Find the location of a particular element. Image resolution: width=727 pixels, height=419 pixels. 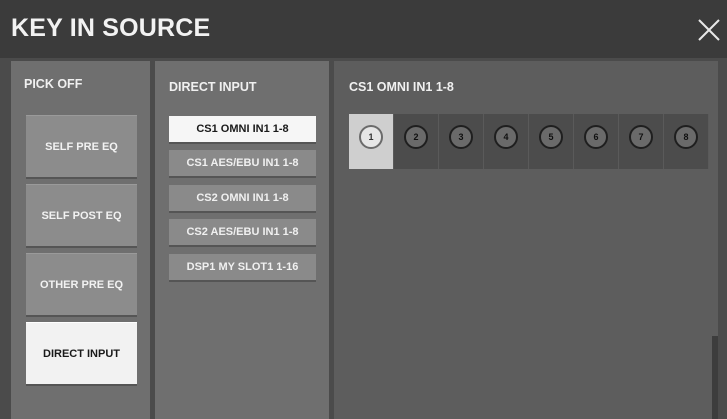

channel-1-button: 1 is located at coordinates (371, 141).